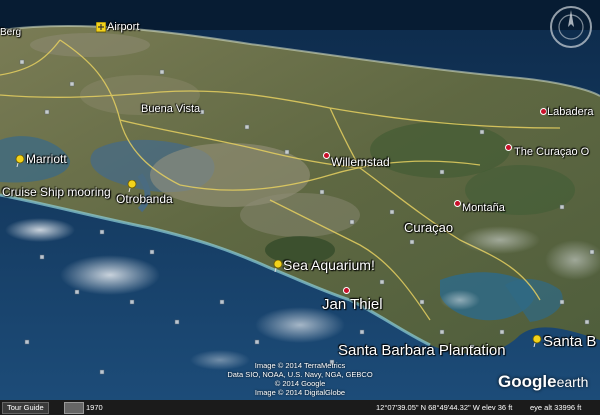 This screenshot has width=600, height=415. I want to click on logo-suffix-text: earth, so click(572, 382).